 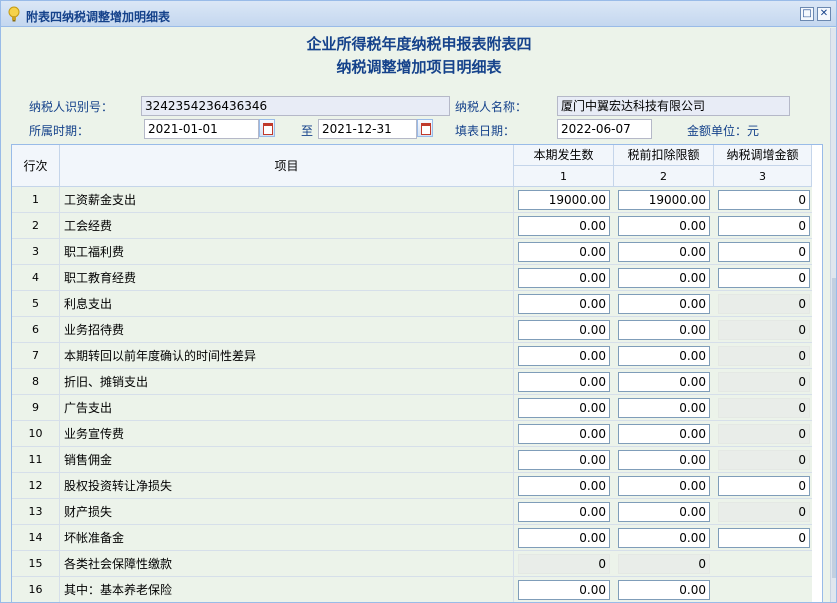 I want to click on row-number: 5, so click(x=36, y=304).